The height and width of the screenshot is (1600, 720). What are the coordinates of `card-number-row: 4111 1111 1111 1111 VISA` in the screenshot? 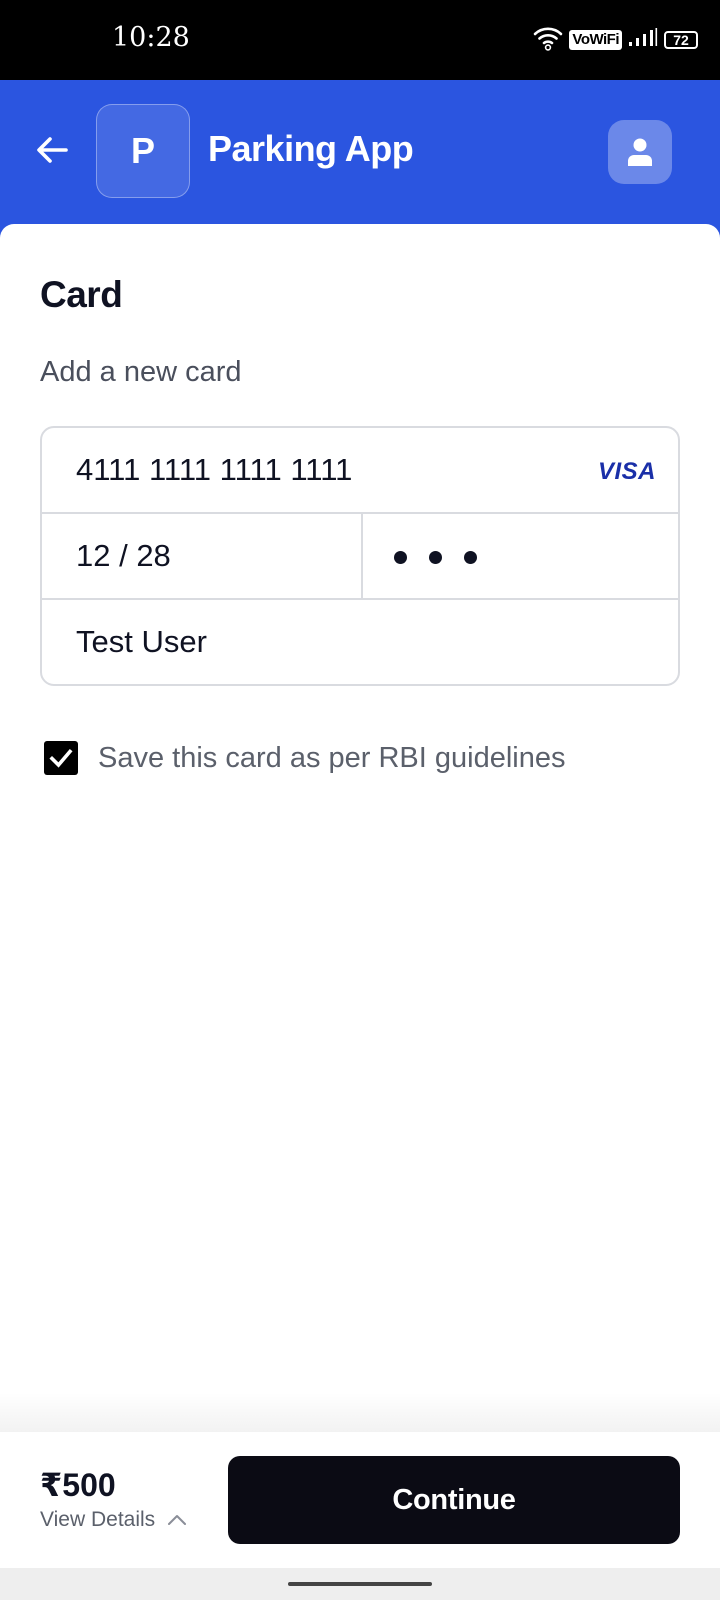 It's located at (360, 471).